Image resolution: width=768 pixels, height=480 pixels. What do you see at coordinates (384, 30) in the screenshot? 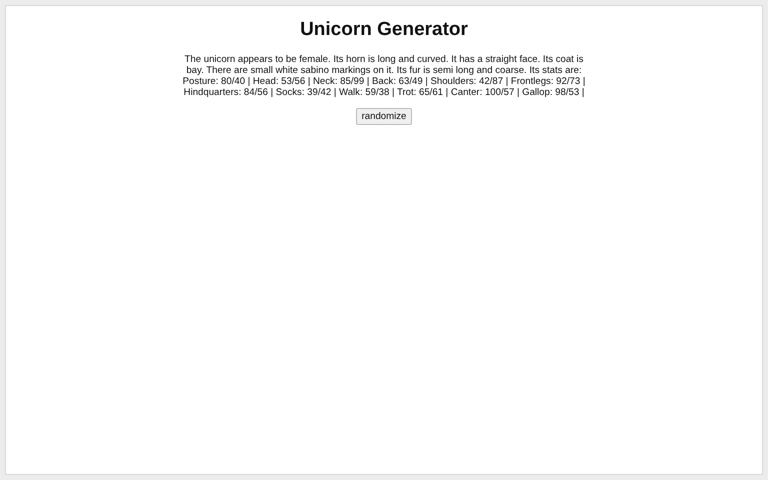
I see `page-title: Unicorn Generator` at bounding box center [384, 30].